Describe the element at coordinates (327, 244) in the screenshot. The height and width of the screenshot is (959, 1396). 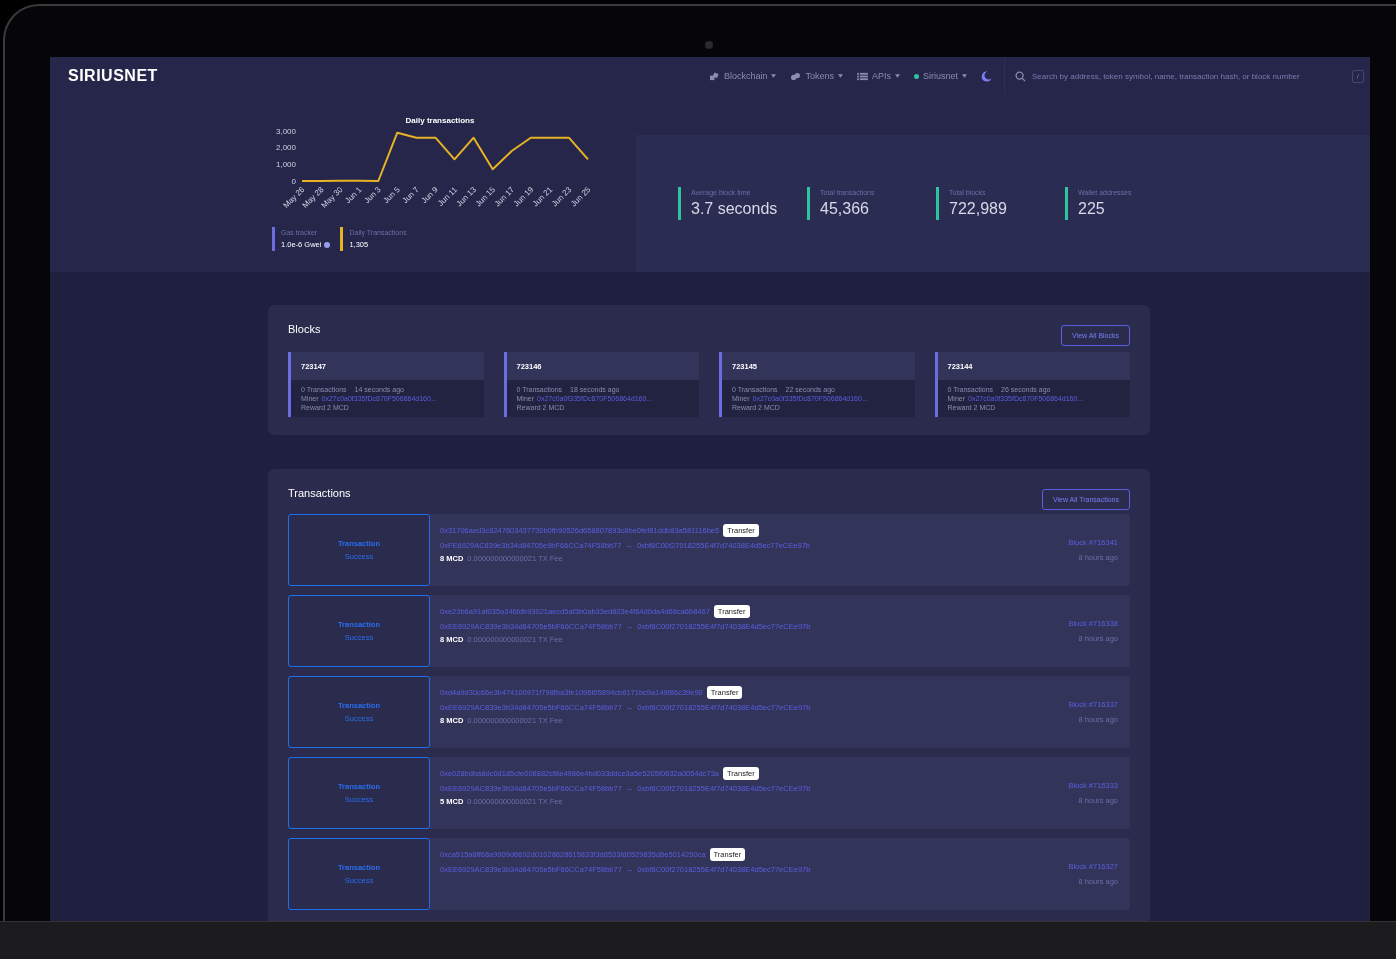
I see `info-icon` at that location.